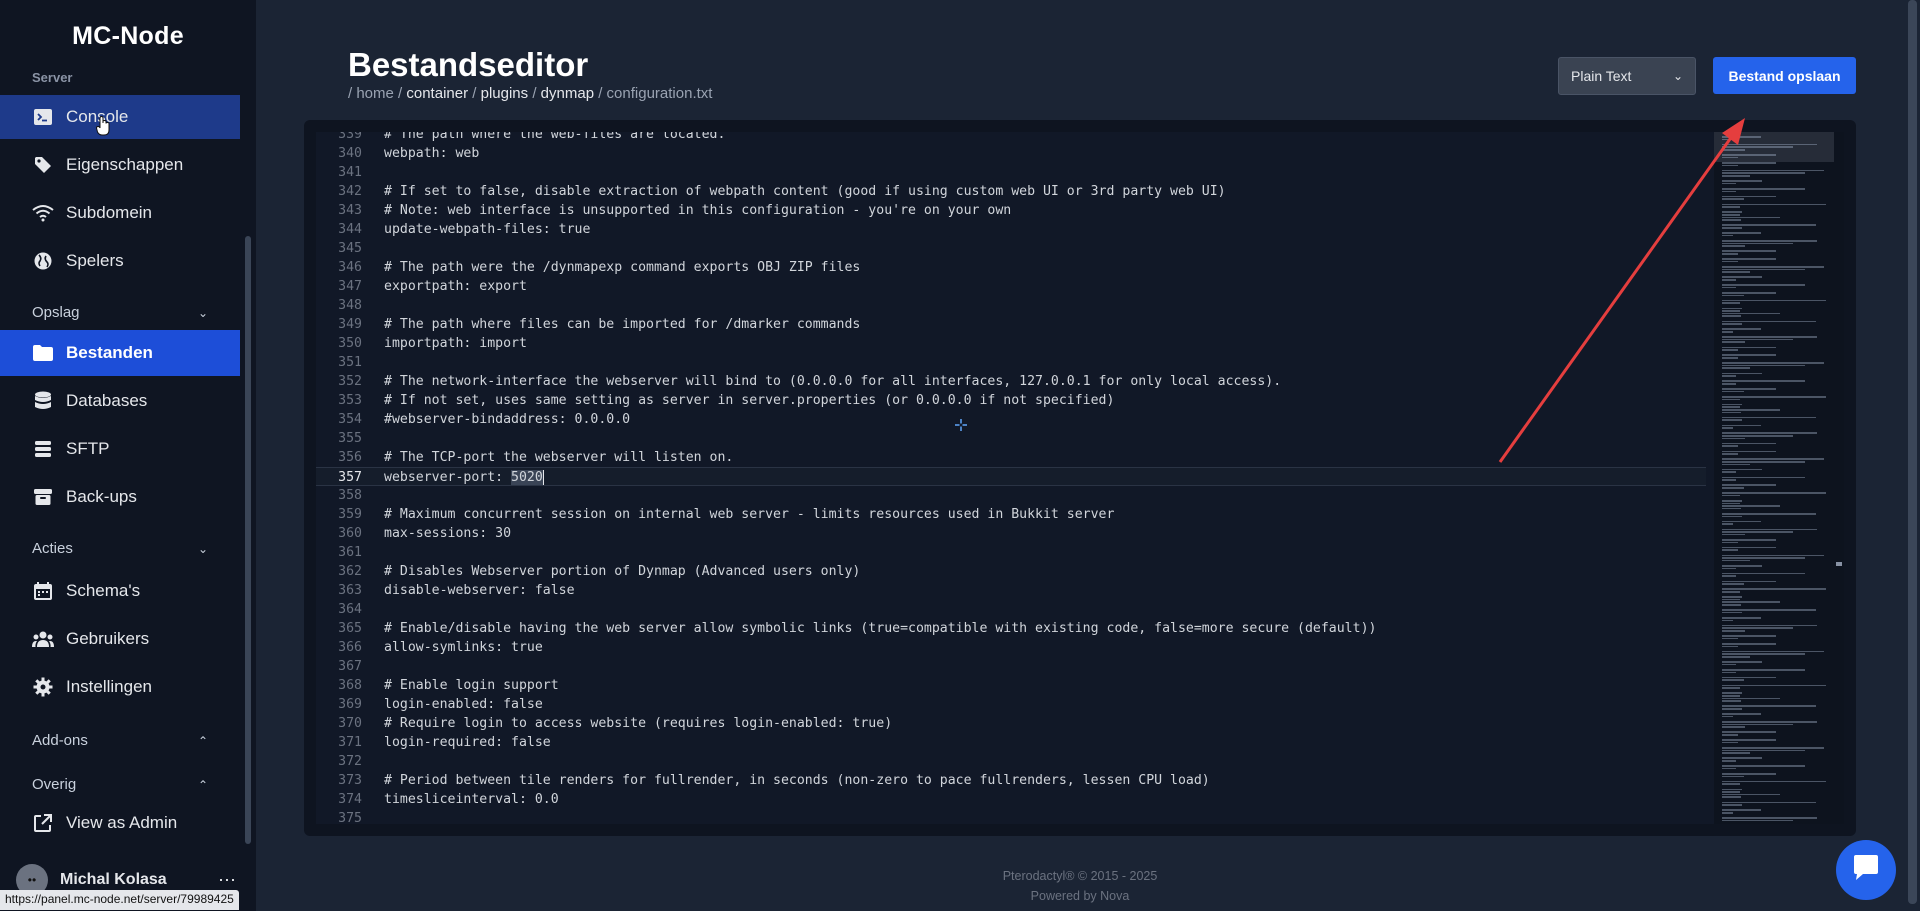  Describe the element at coordinates (1011, 799) in the screenshot. I see `code-line: 374 timesliceinterval: 0.0` at that location.